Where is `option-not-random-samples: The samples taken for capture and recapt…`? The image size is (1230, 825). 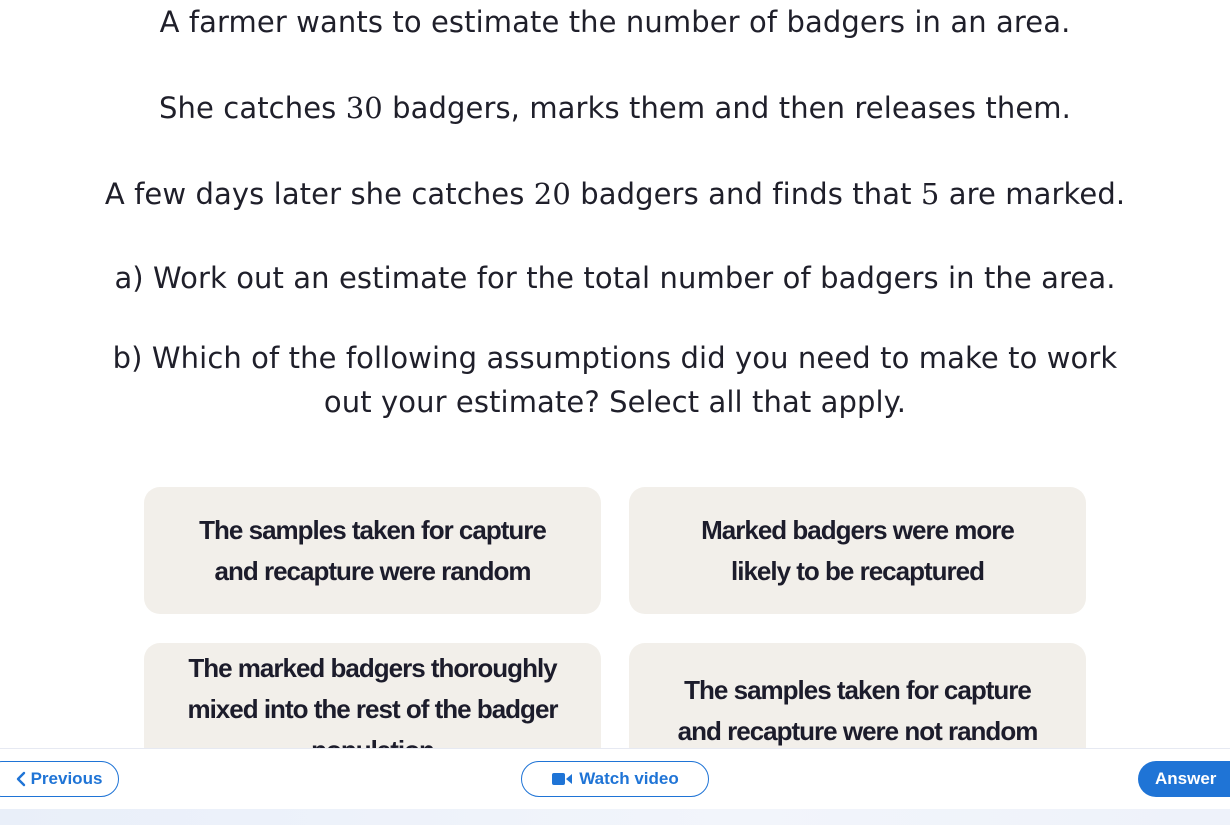 option-not-random-samples: The samples taken for capture and recapt… is located at coordinates (857, 695).